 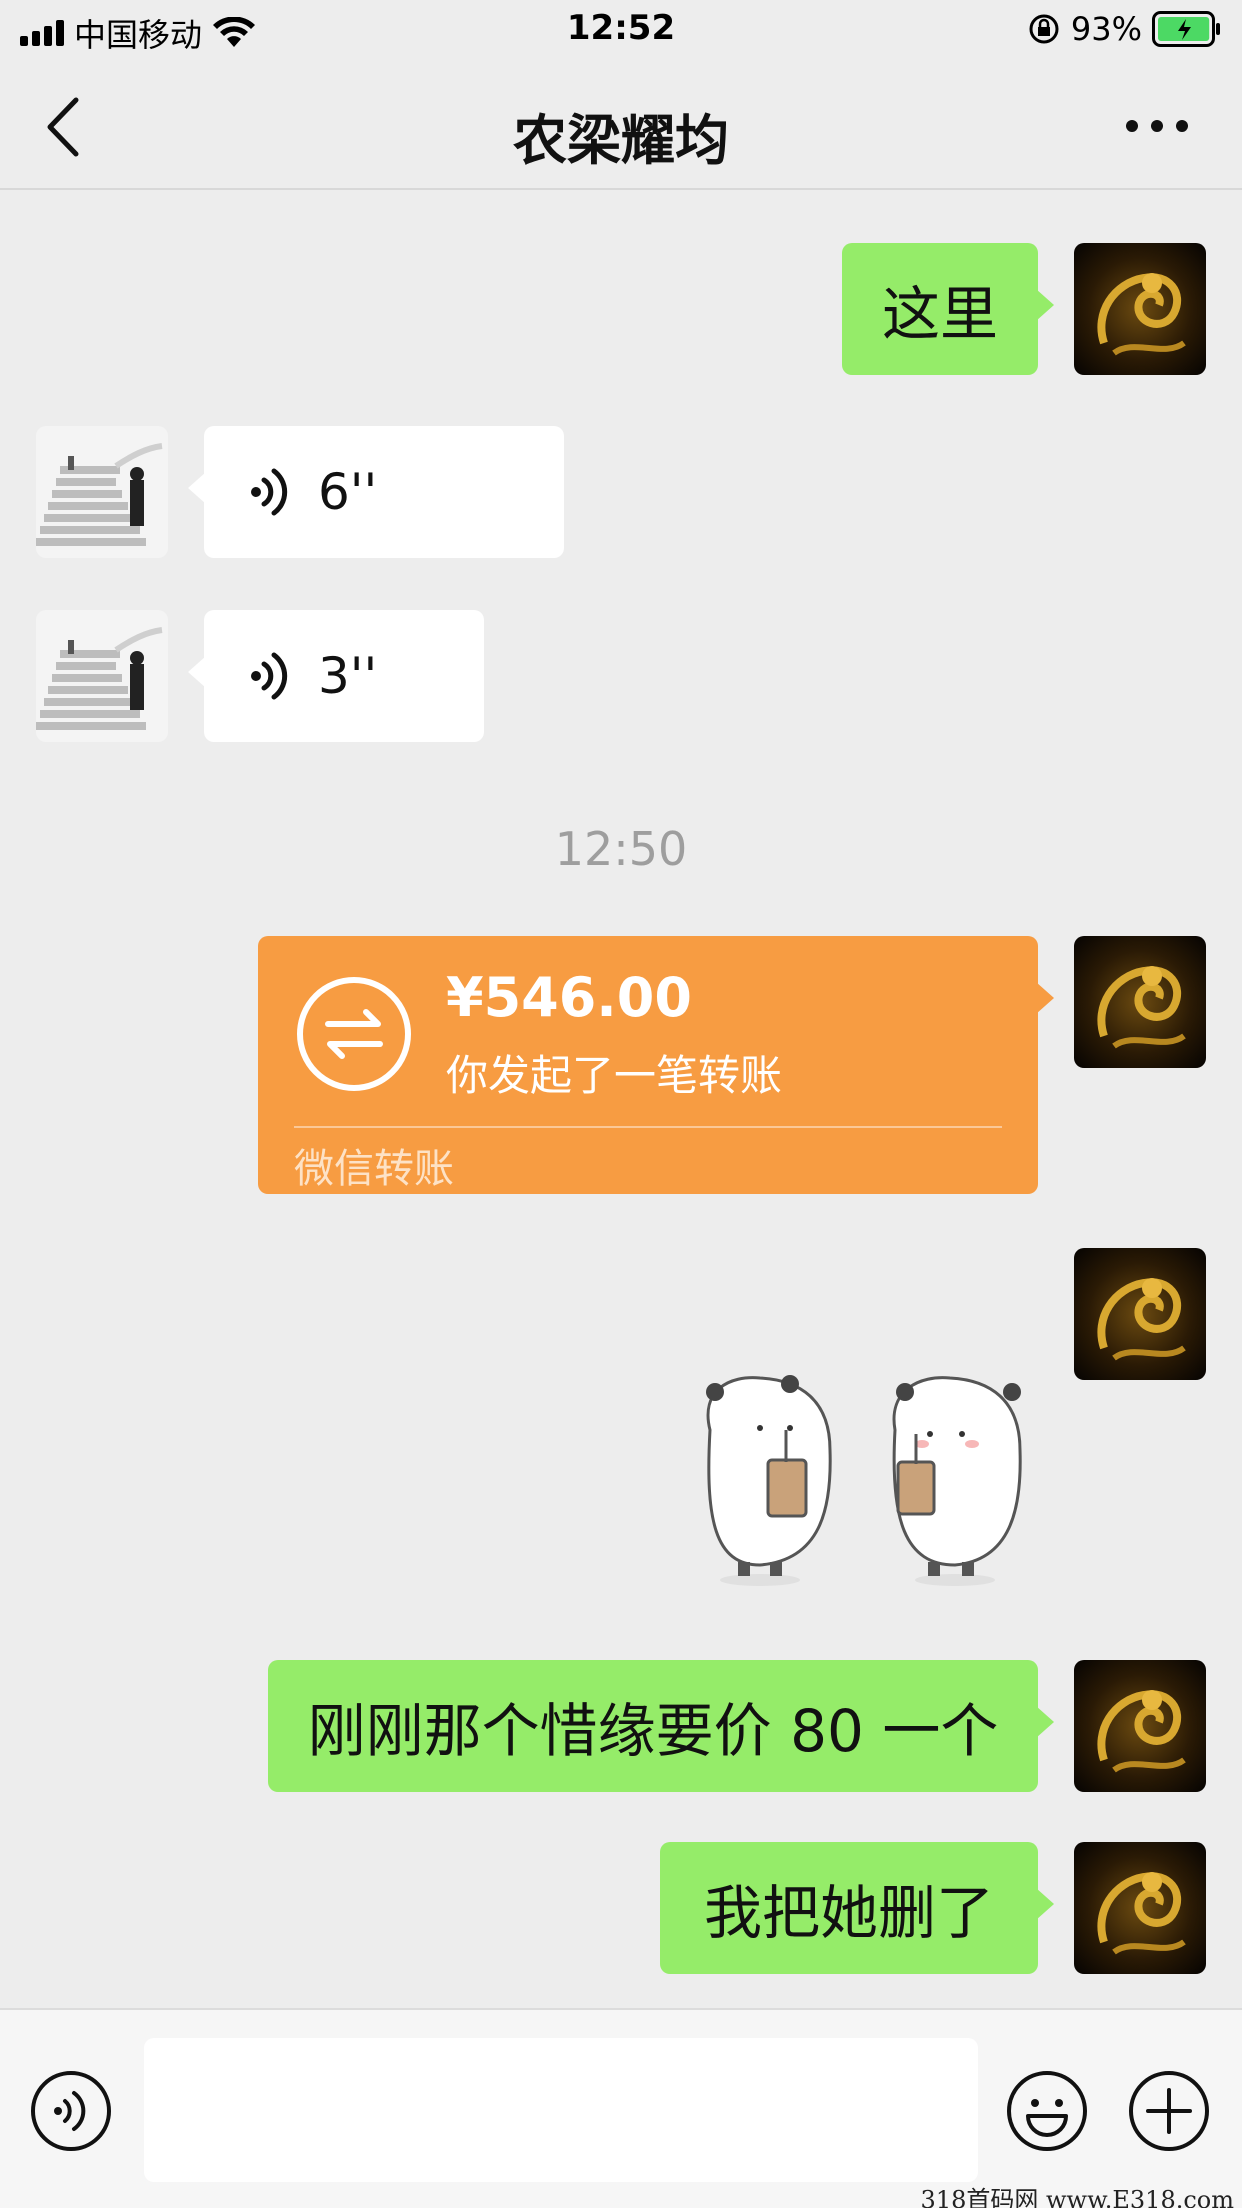 I want to click on chat-title: 农梁耀均, so click(x=621, y=140).